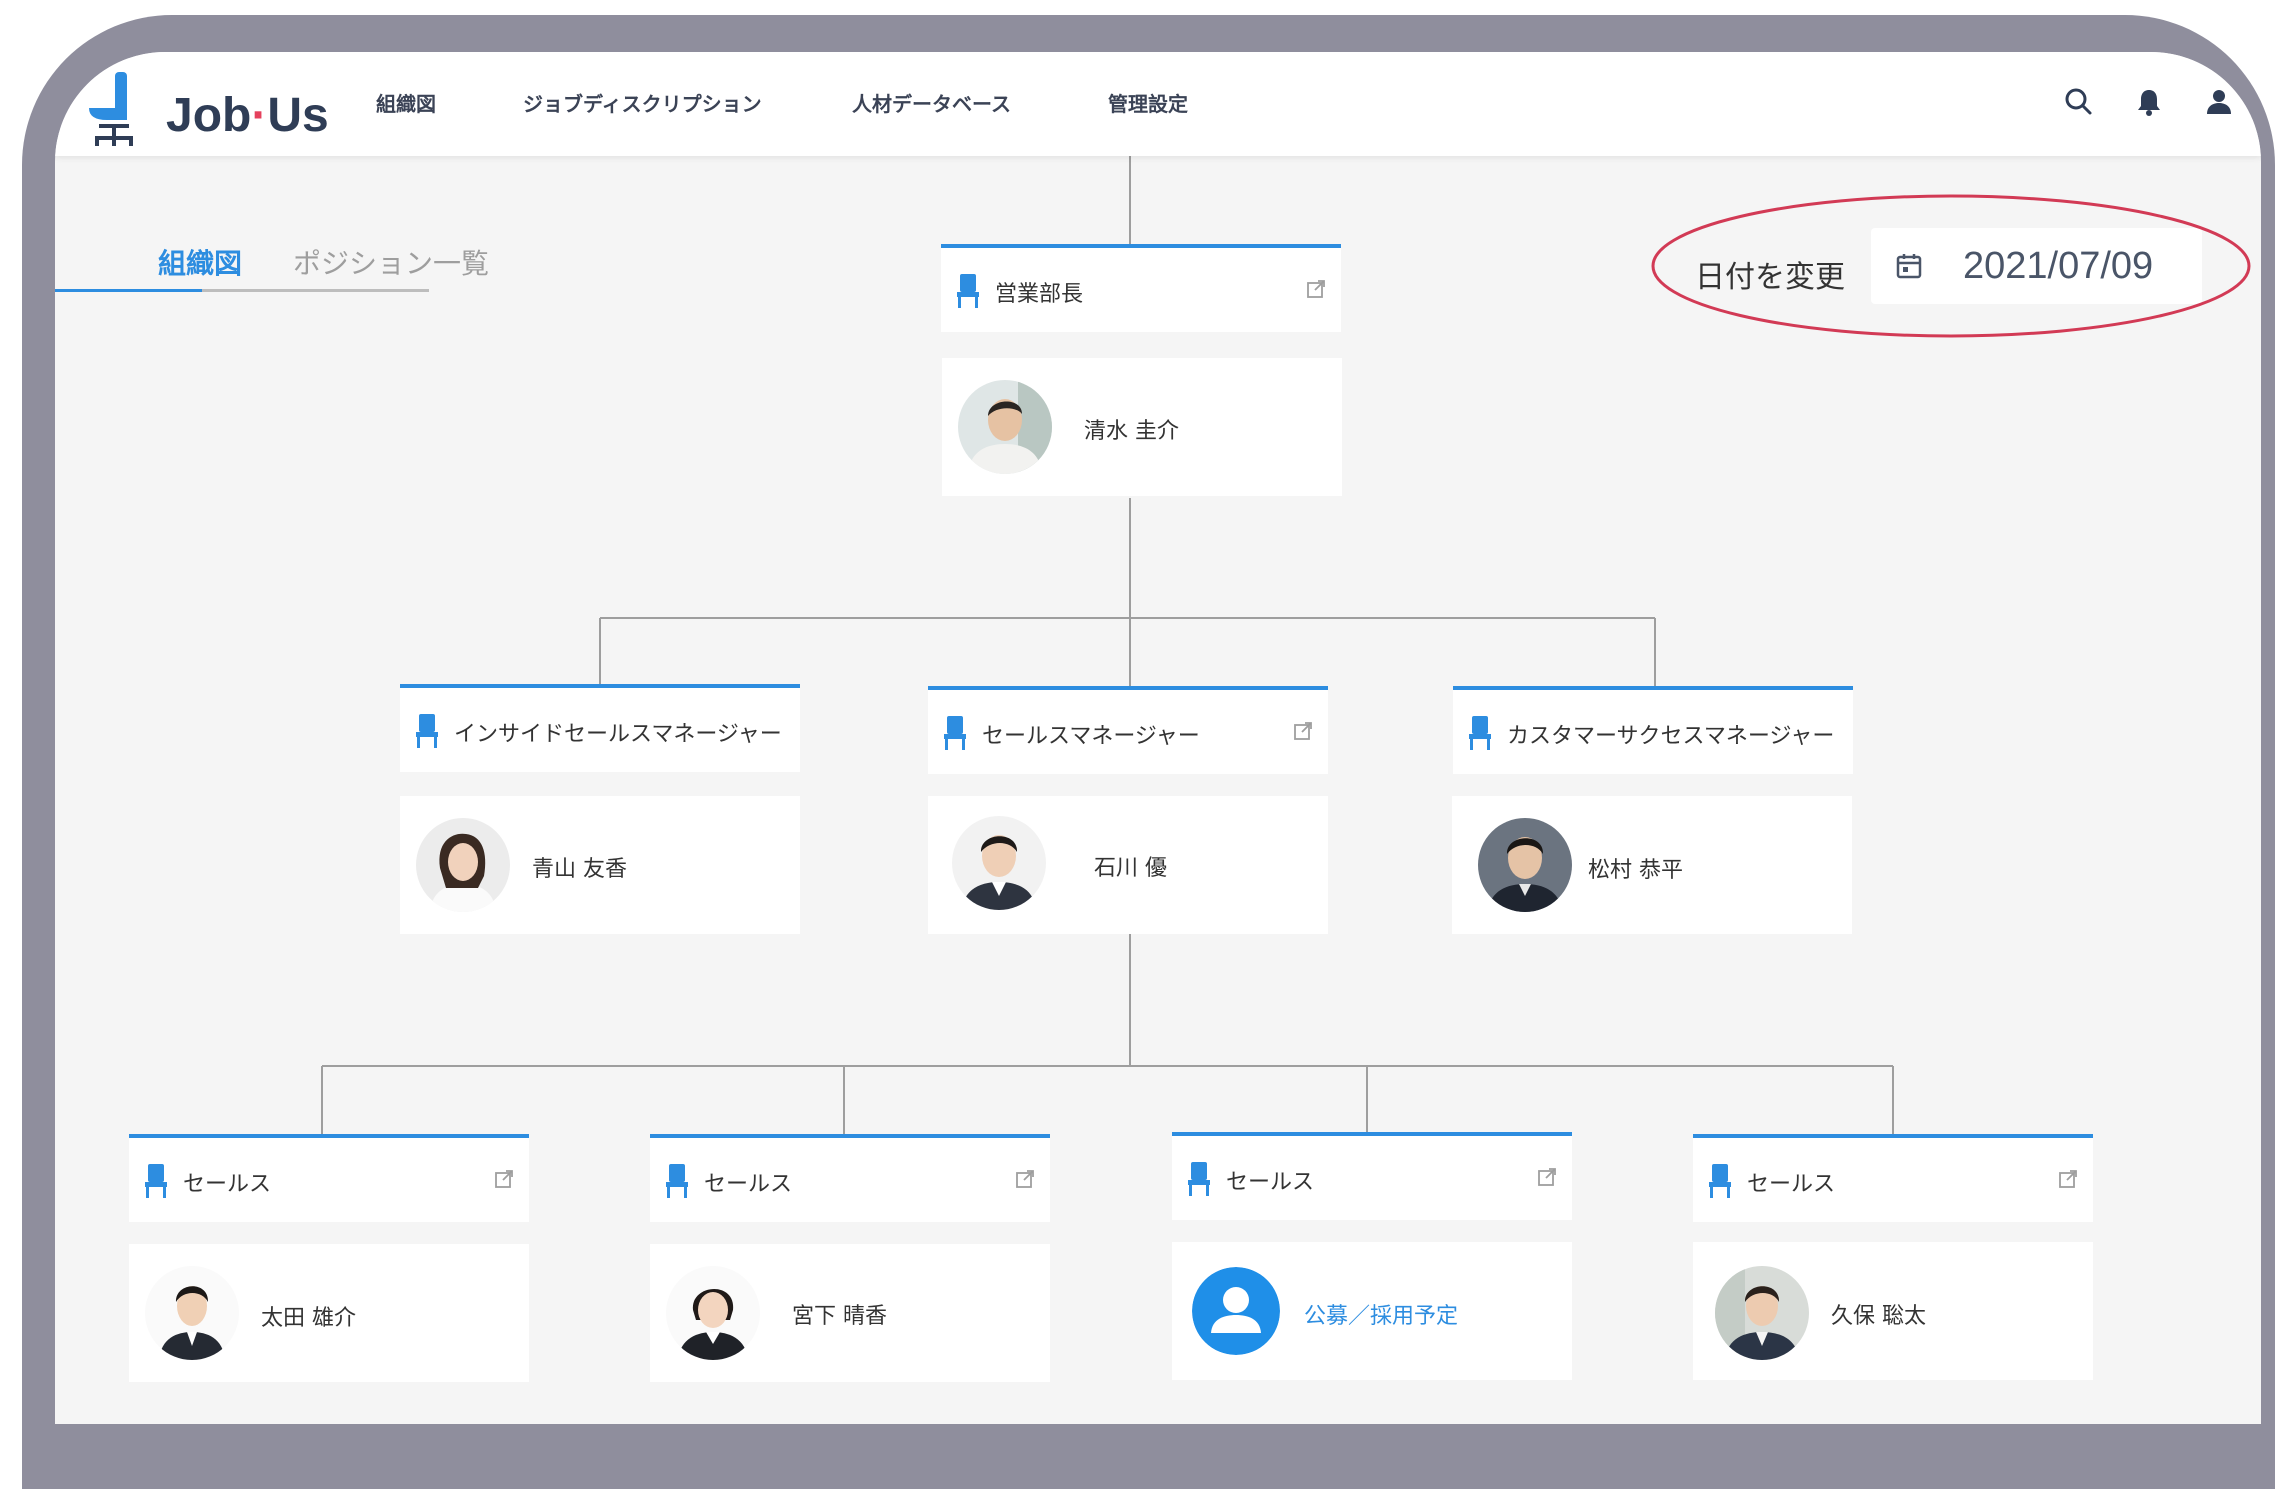 This screenshot has height=1489, width=2275. I want to click on nav-talent-database: 人材データベース, so click(931, 102).